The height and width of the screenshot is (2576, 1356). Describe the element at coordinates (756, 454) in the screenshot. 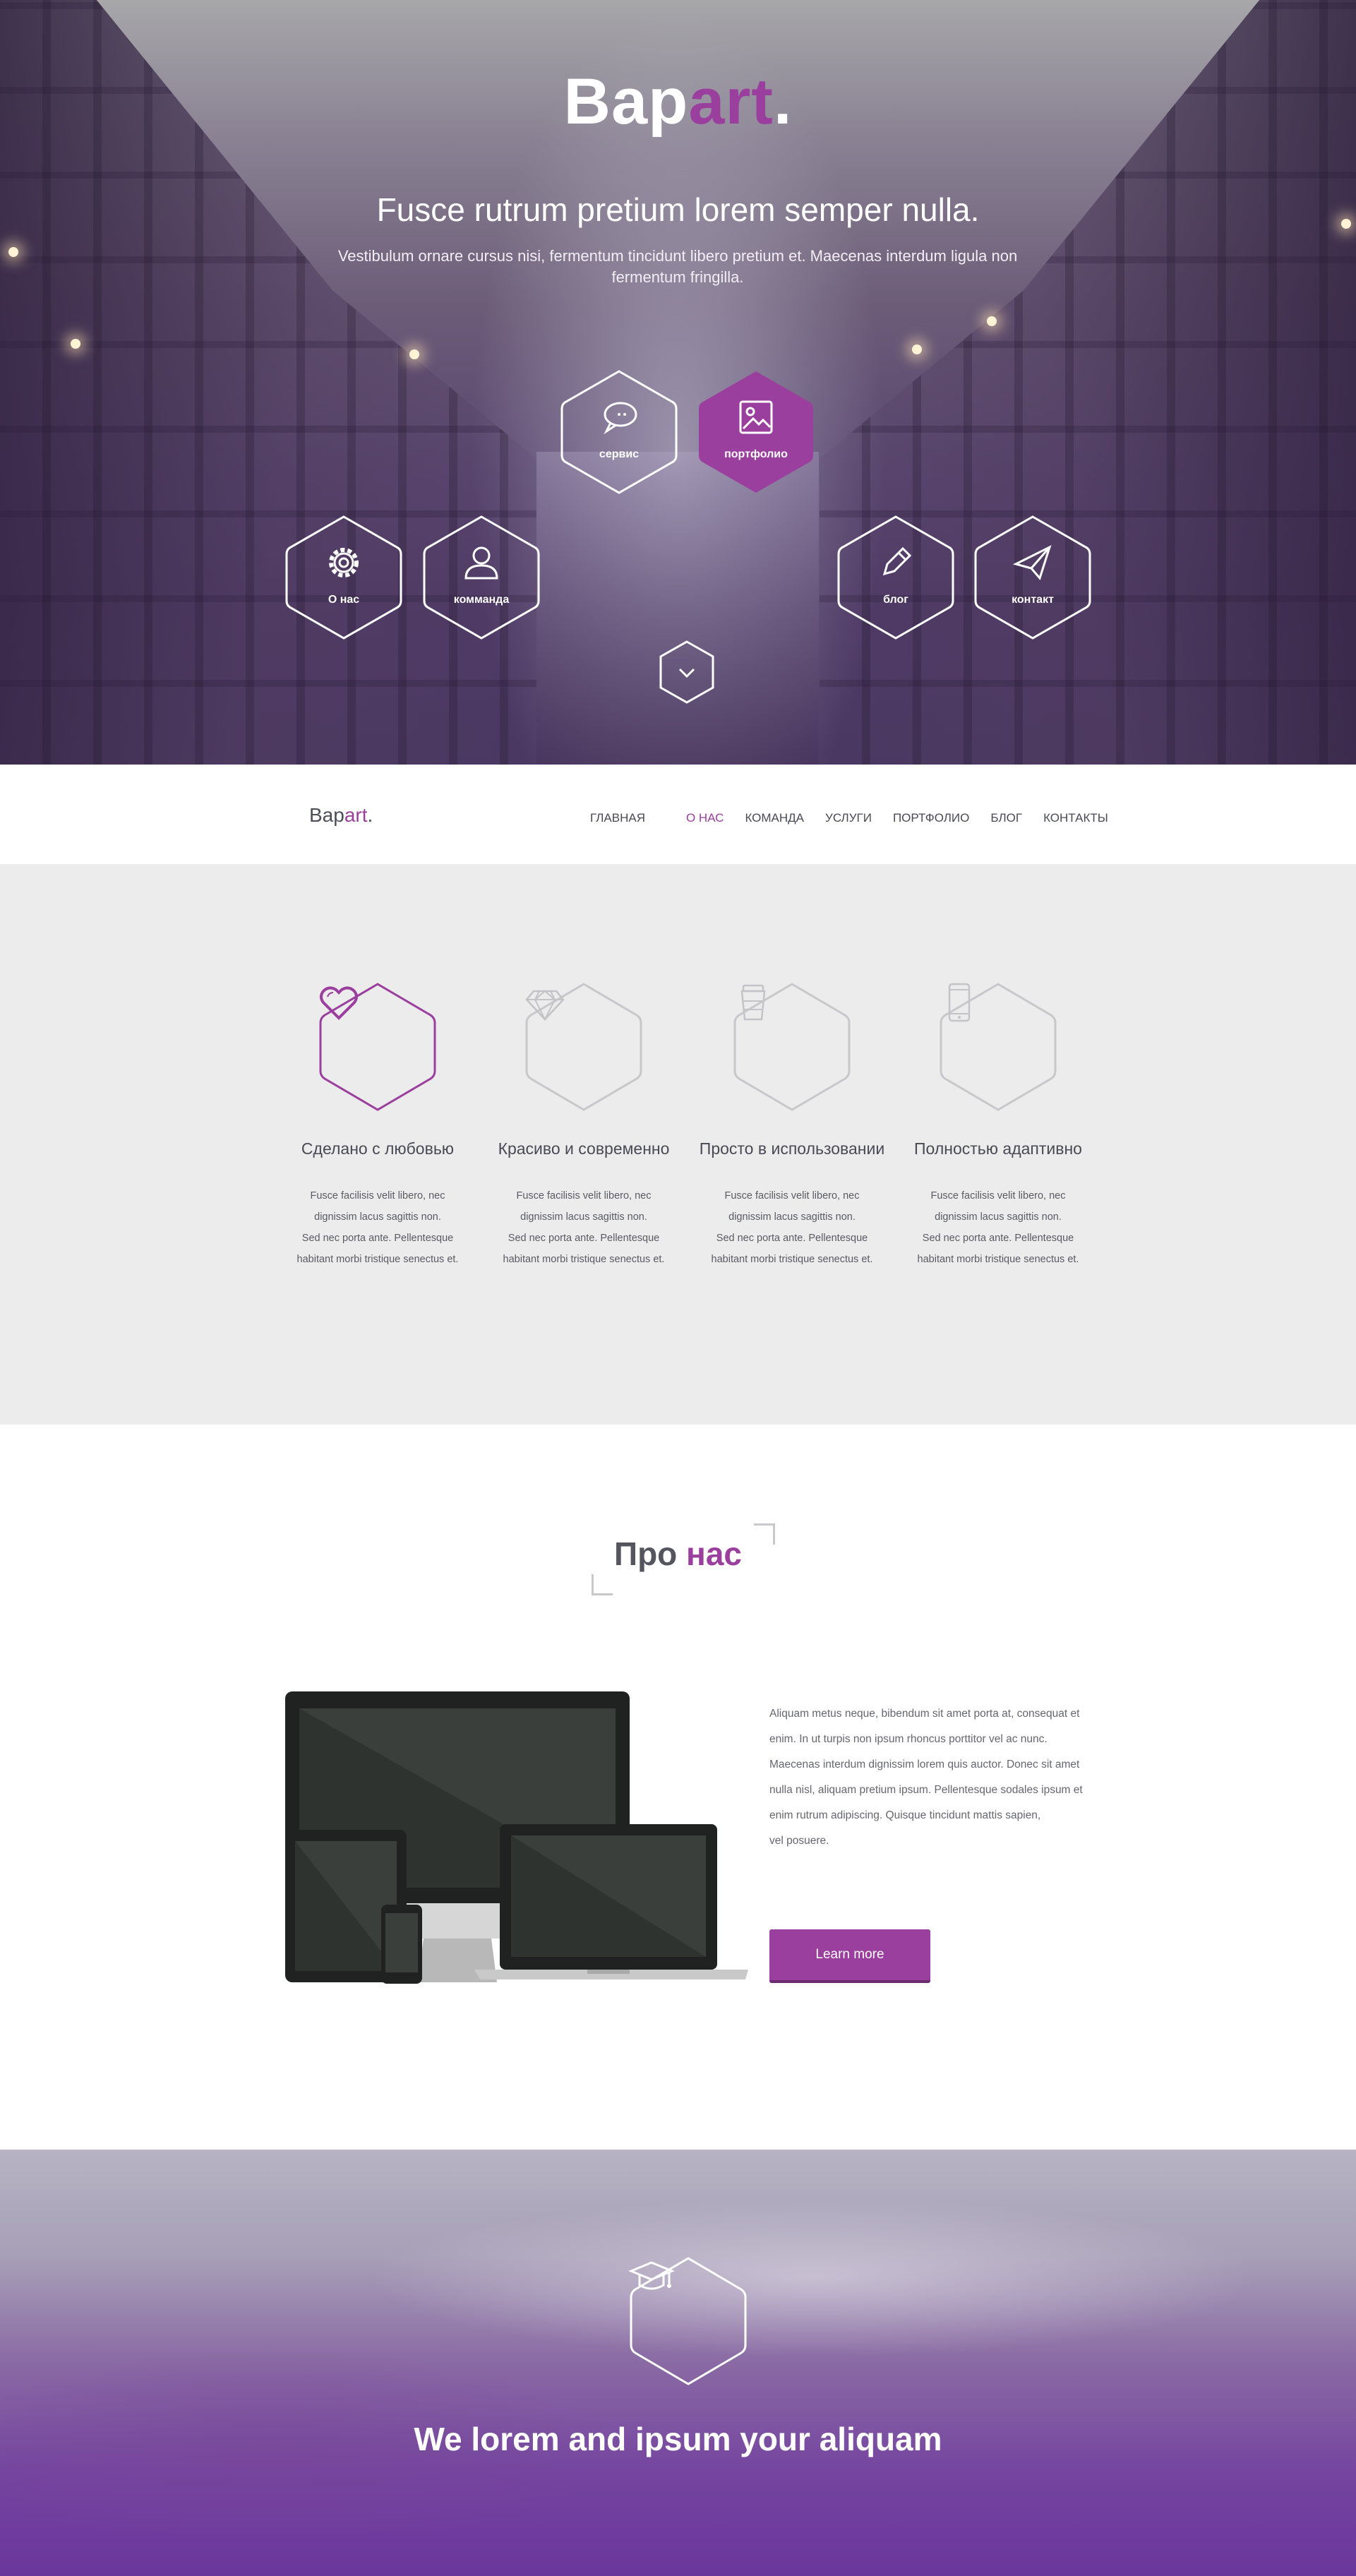

I see `hex-menu-label: портфолио` at that location.